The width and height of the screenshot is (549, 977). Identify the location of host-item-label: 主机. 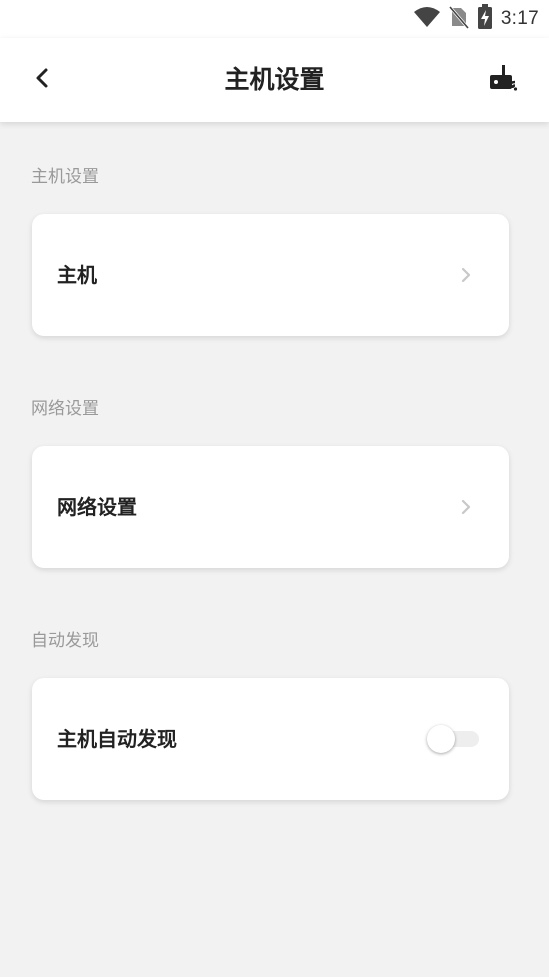
(77, 275).